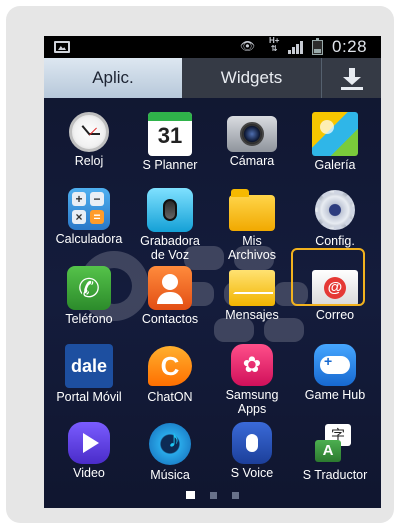 The height and width of the screenshot is (529, 400). I want to click on app-mensajes: Mensajes, so click(252, 294).